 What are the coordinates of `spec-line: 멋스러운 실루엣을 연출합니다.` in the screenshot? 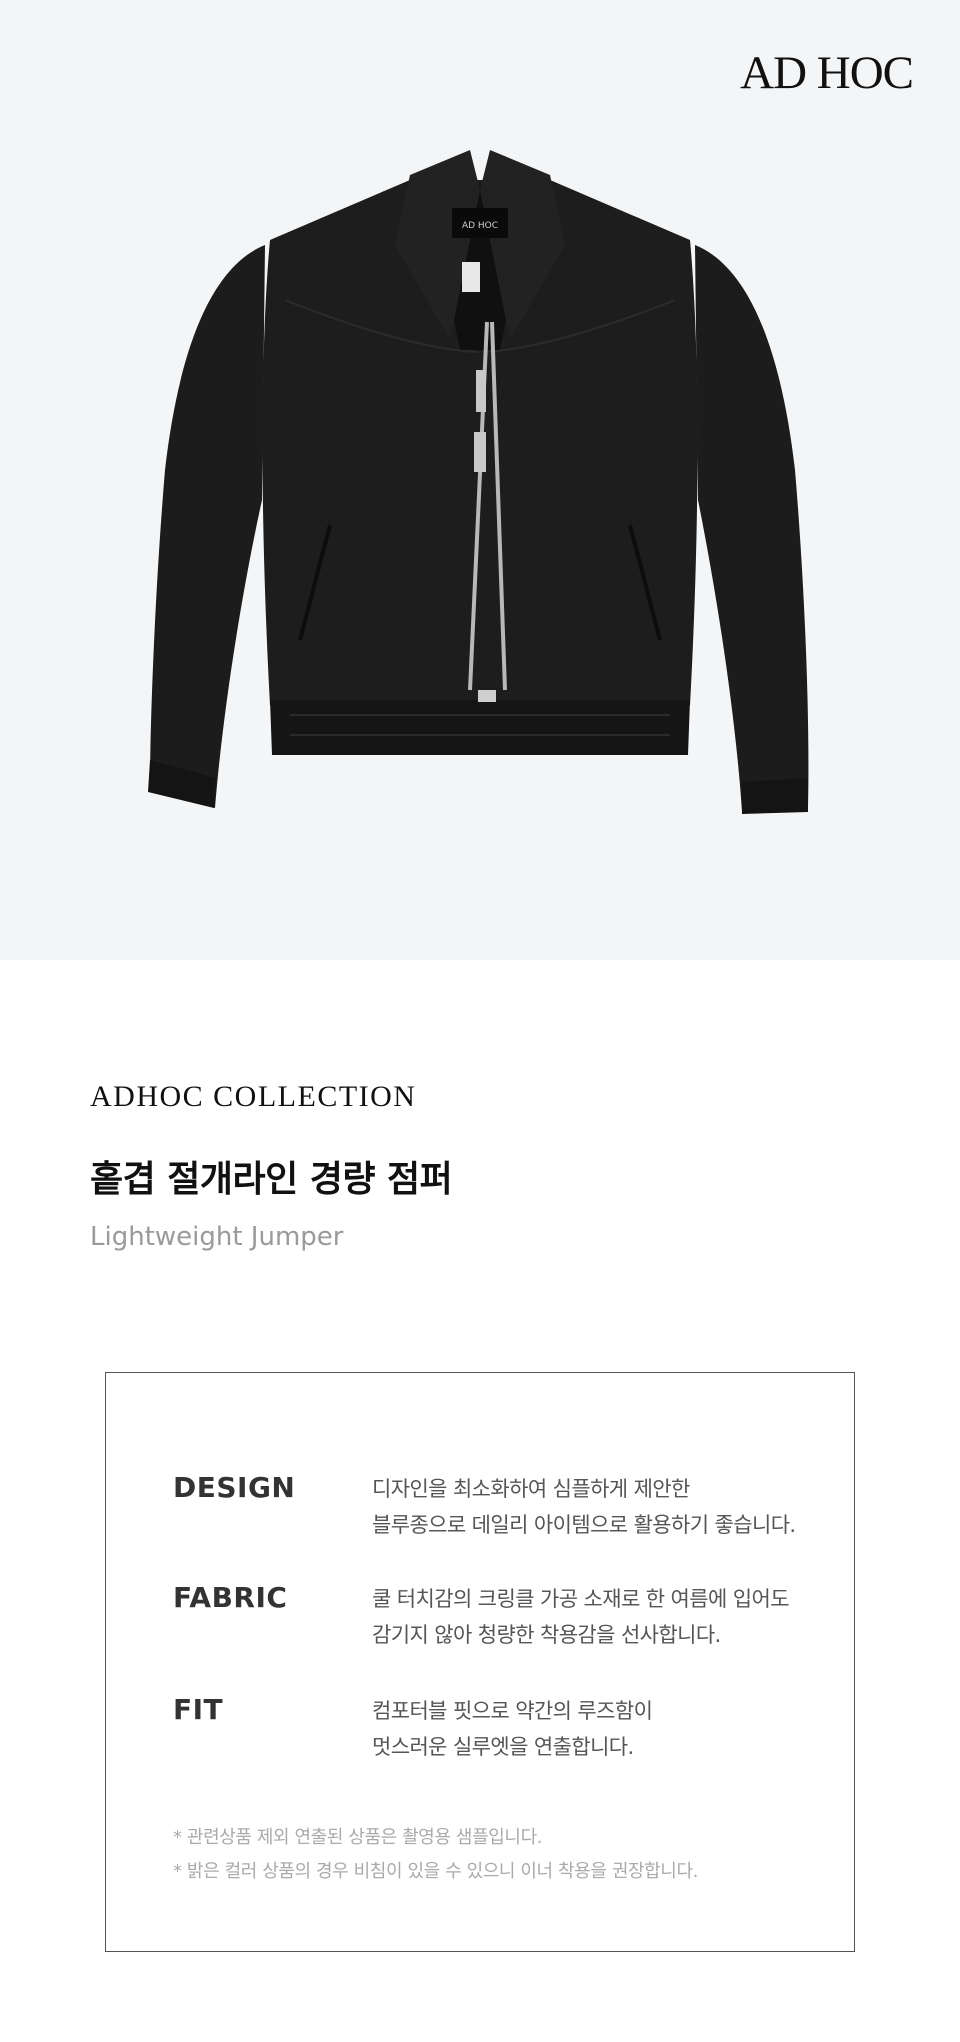 It's located at (503, 1747).